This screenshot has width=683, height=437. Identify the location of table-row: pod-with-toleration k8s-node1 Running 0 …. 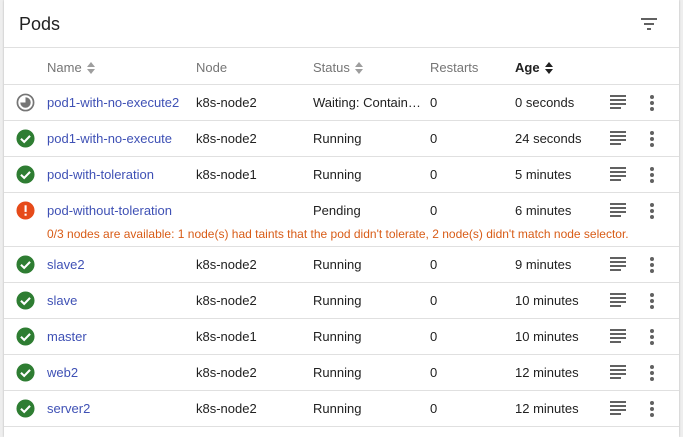
(341, 175).